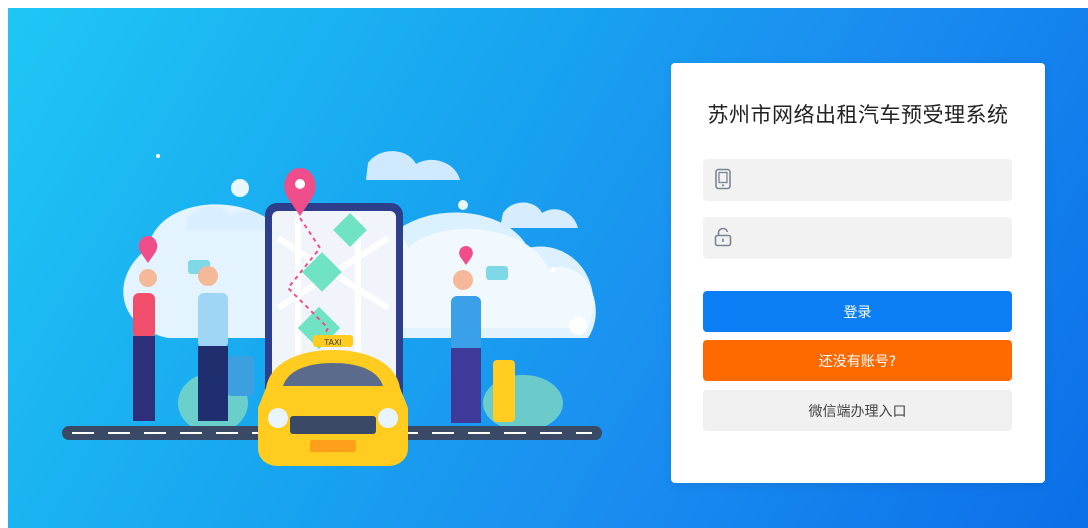 This screenshot has height=528, width=1088. I want to click on wechat-entry-button: 微信端办理入口, so click(857, 410).